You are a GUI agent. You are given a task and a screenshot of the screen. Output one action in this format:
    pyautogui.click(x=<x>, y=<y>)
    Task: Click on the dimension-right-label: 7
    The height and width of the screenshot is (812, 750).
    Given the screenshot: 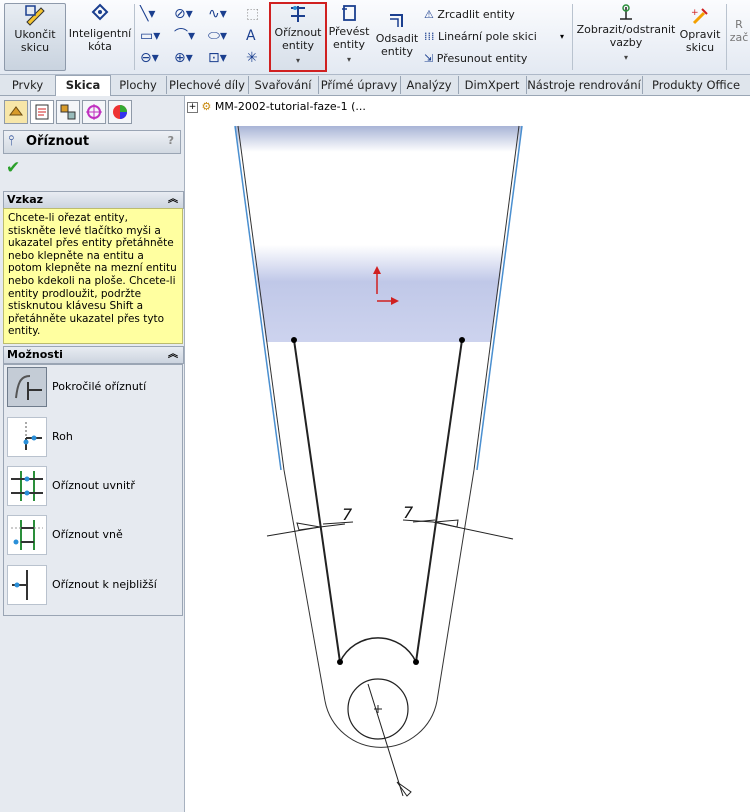 What is the action you would take?
    pyautogui.click(x=408, y=512)
    